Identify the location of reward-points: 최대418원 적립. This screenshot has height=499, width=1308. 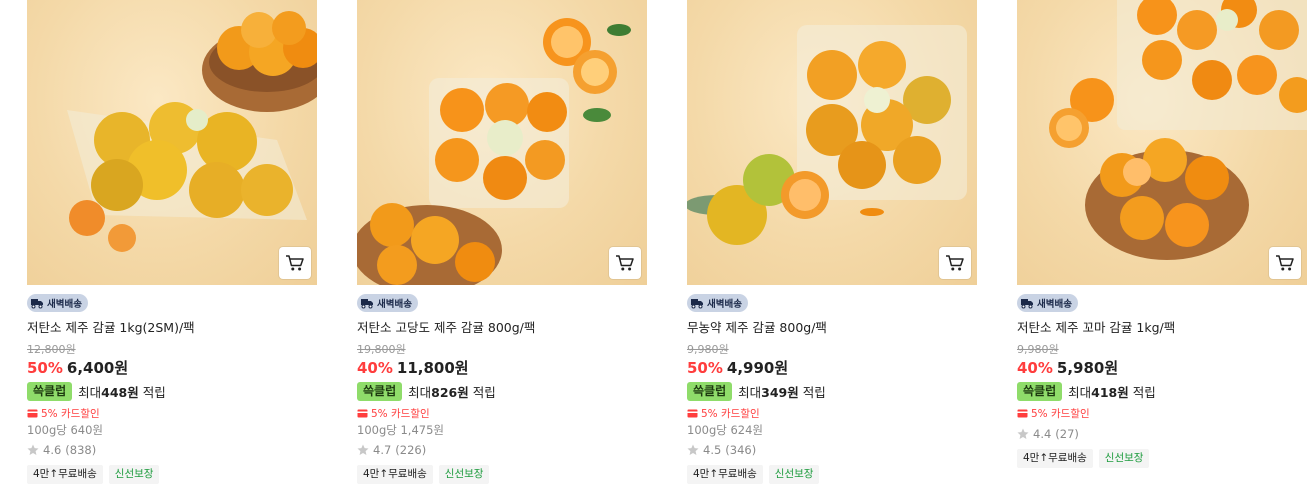
(1112, 392).